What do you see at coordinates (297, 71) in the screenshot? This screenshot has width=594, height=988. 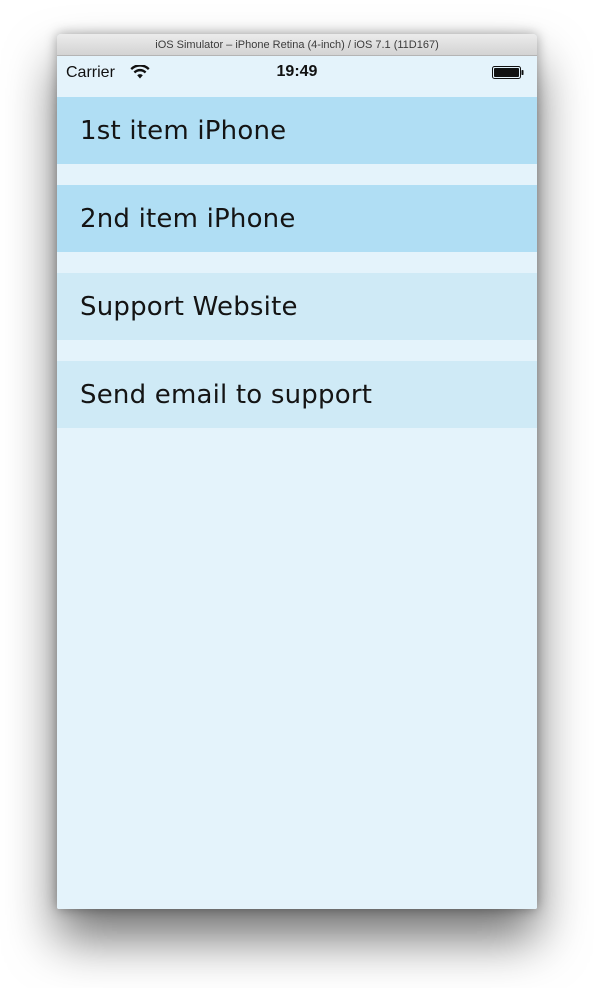 I see `status-time: 19:49` at bounding box center [297, 71].